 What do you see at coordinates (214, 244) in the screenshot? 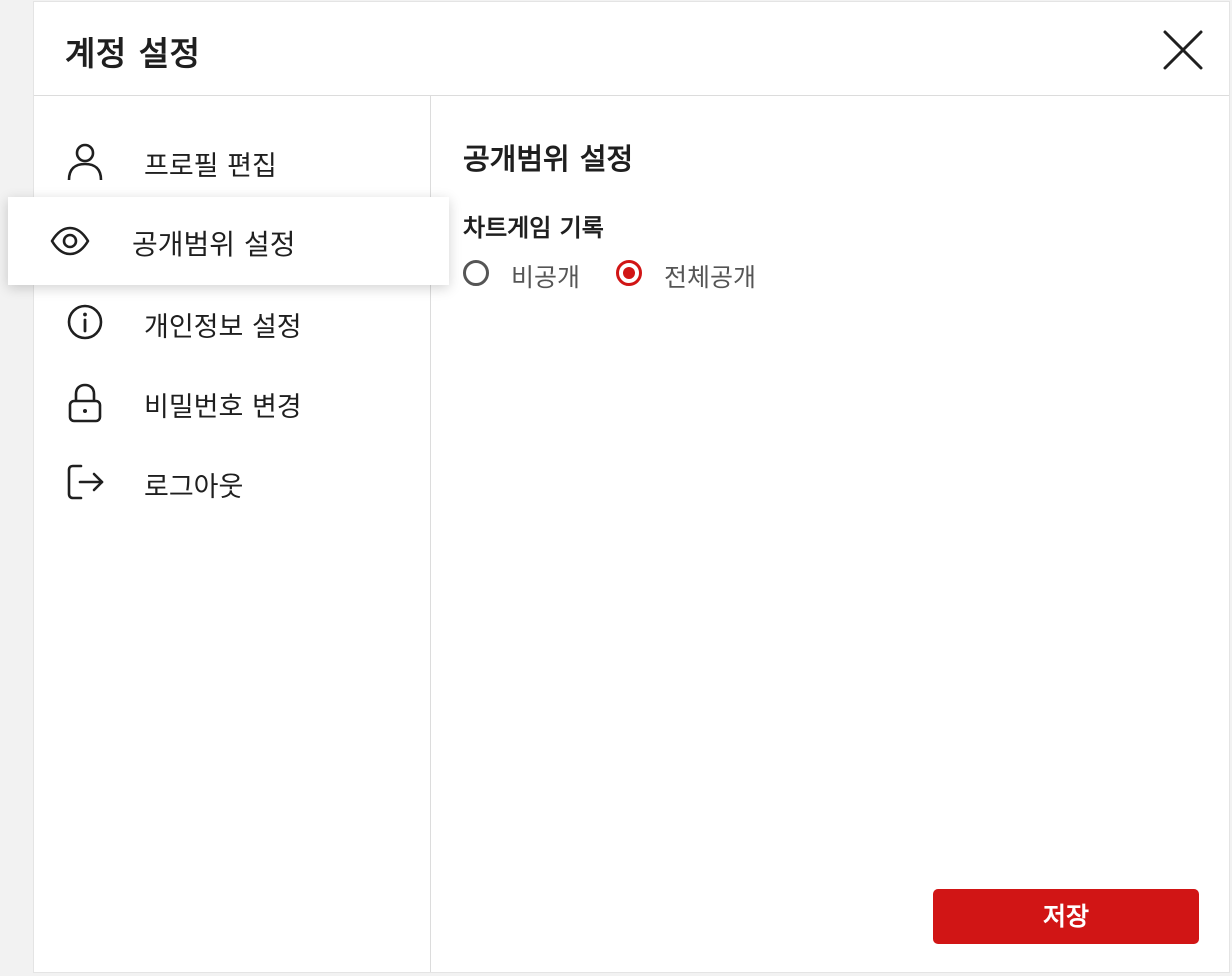
I see `sidebar-item-label: 공개범위 설정` at bounding box center [214, 244].